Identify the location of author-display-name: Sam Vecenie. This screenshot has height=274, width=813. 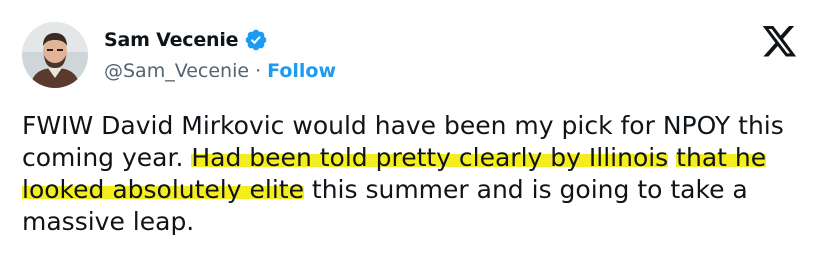
(171, 40).